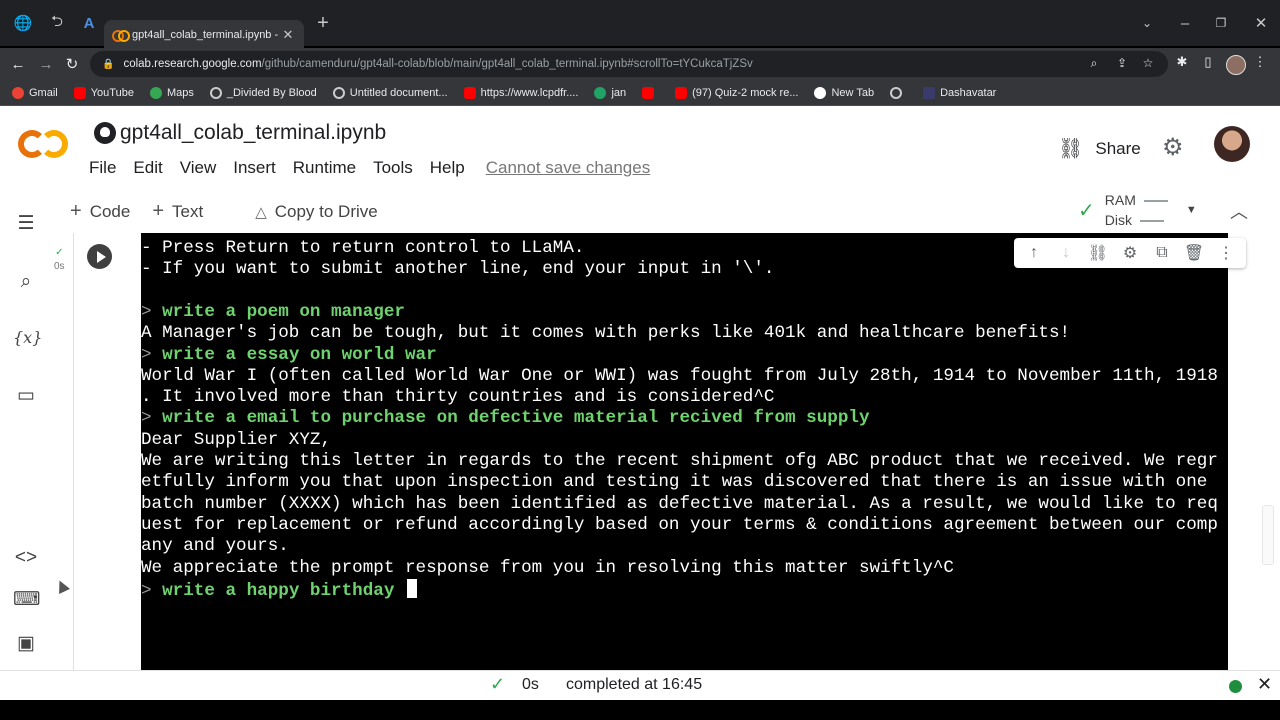  I want to click on search-icon: ⌕, so click(26, 282).